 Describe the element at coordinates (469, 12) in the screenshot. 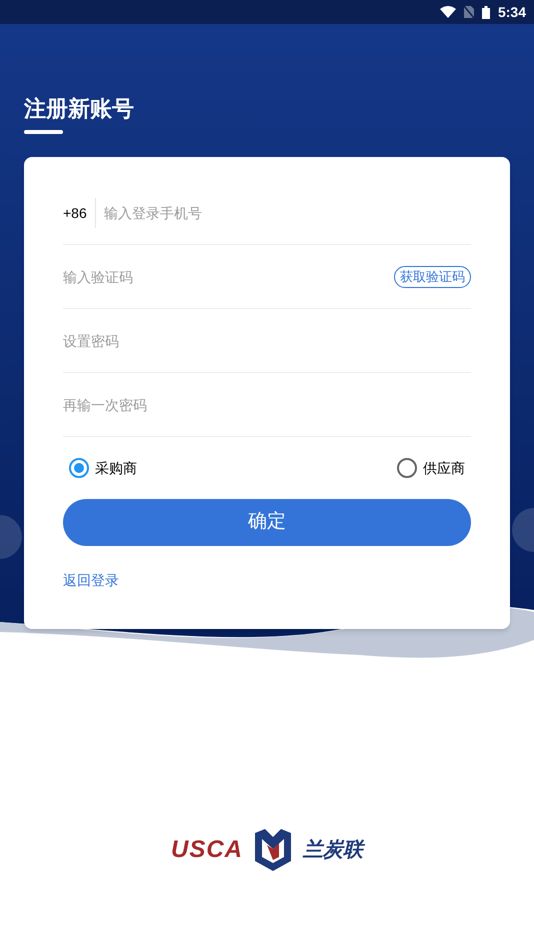

I see `no-sim-icon` at that location.